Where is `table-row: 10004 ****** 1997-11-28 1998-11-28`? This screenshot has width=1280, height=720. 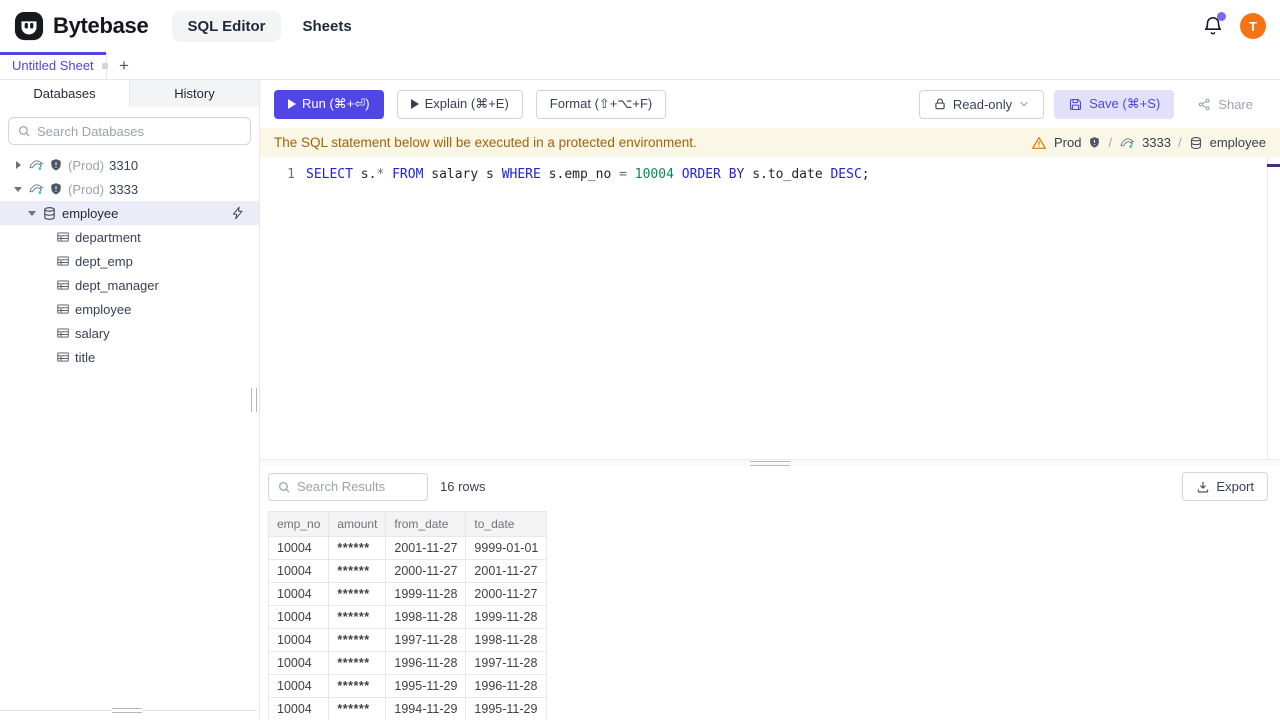 table-row: 10004 ****** 1997-11-28 1998-11-28 is located at coordinates (407, 640).